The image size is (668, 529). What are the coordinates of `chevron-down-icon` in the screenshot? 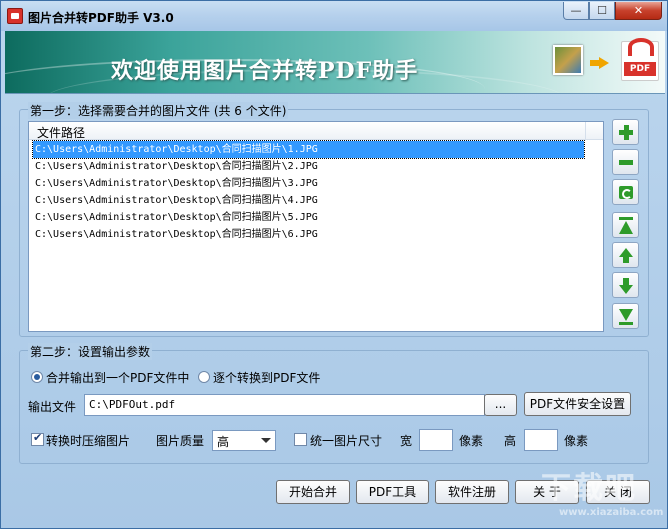 It's located at (266, 440).